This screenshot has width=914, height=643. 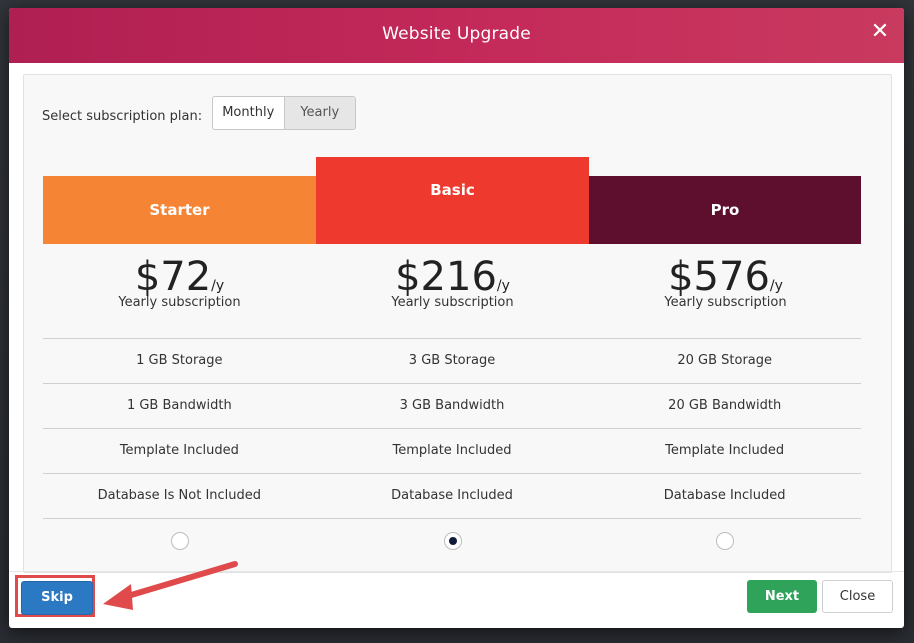 I want to click on price-pro: $576/y Yearly subscription, so click(x=725, y=282).